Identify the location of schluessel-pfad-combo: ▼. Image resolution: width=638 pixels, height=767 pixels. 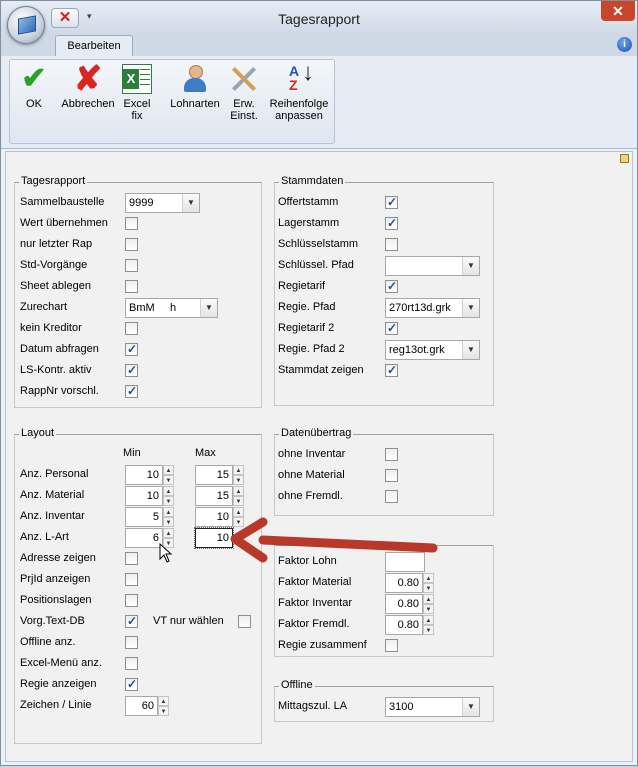
(432, 266).